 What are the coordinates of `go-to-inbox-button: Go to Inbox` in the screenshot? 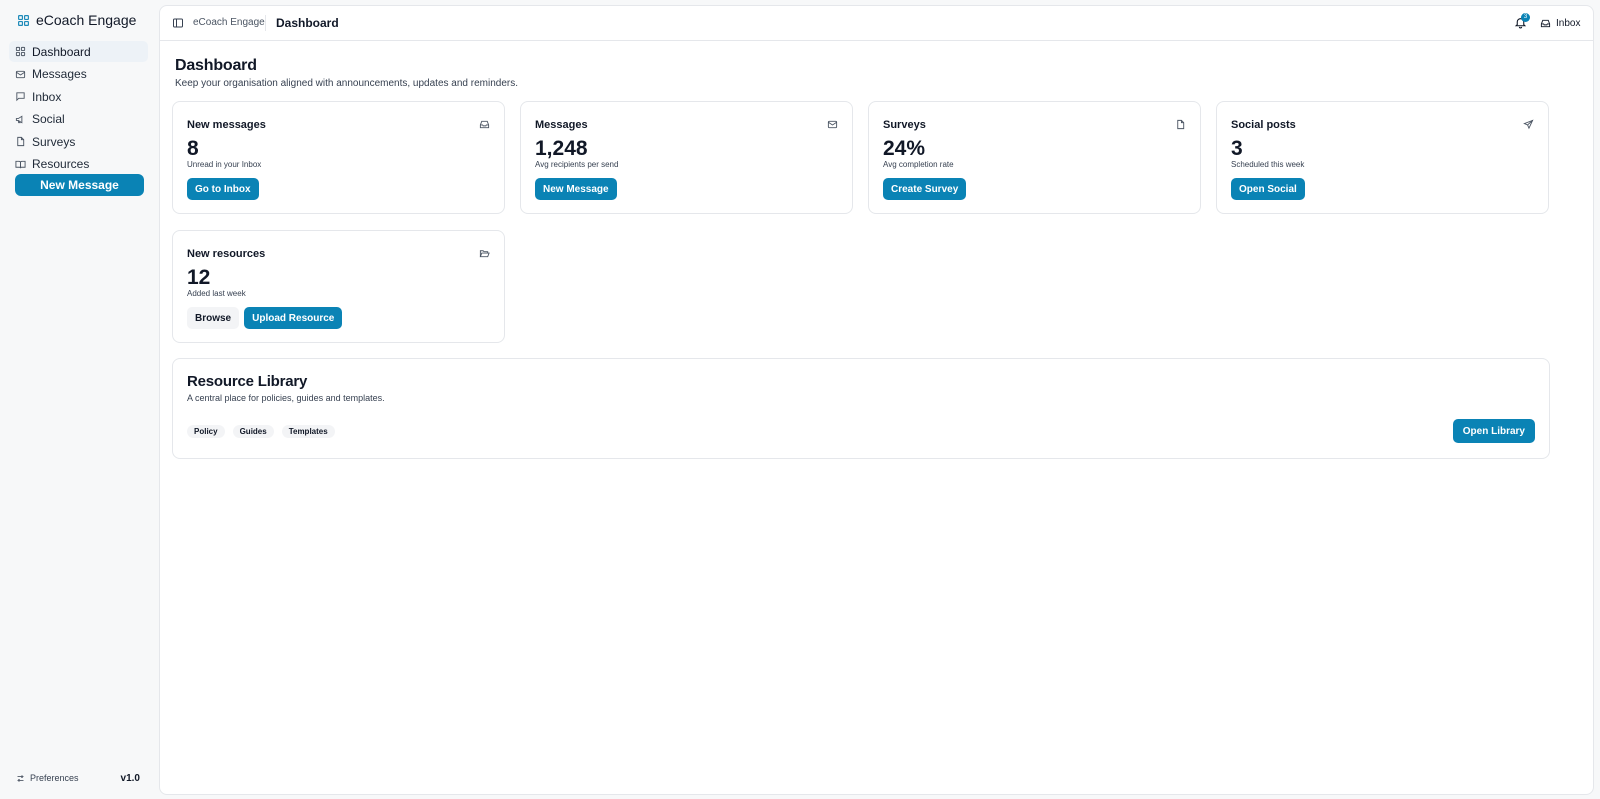 It's located at (223, 189).